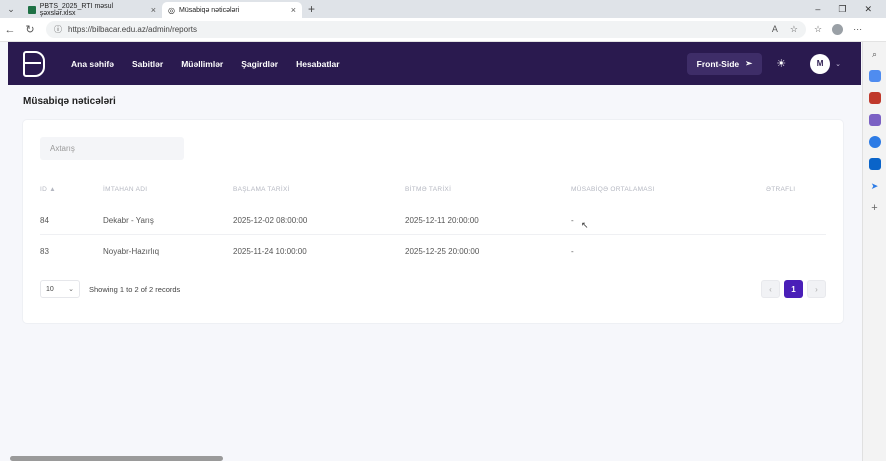  I want to click on people-icon, so click(874, 120).